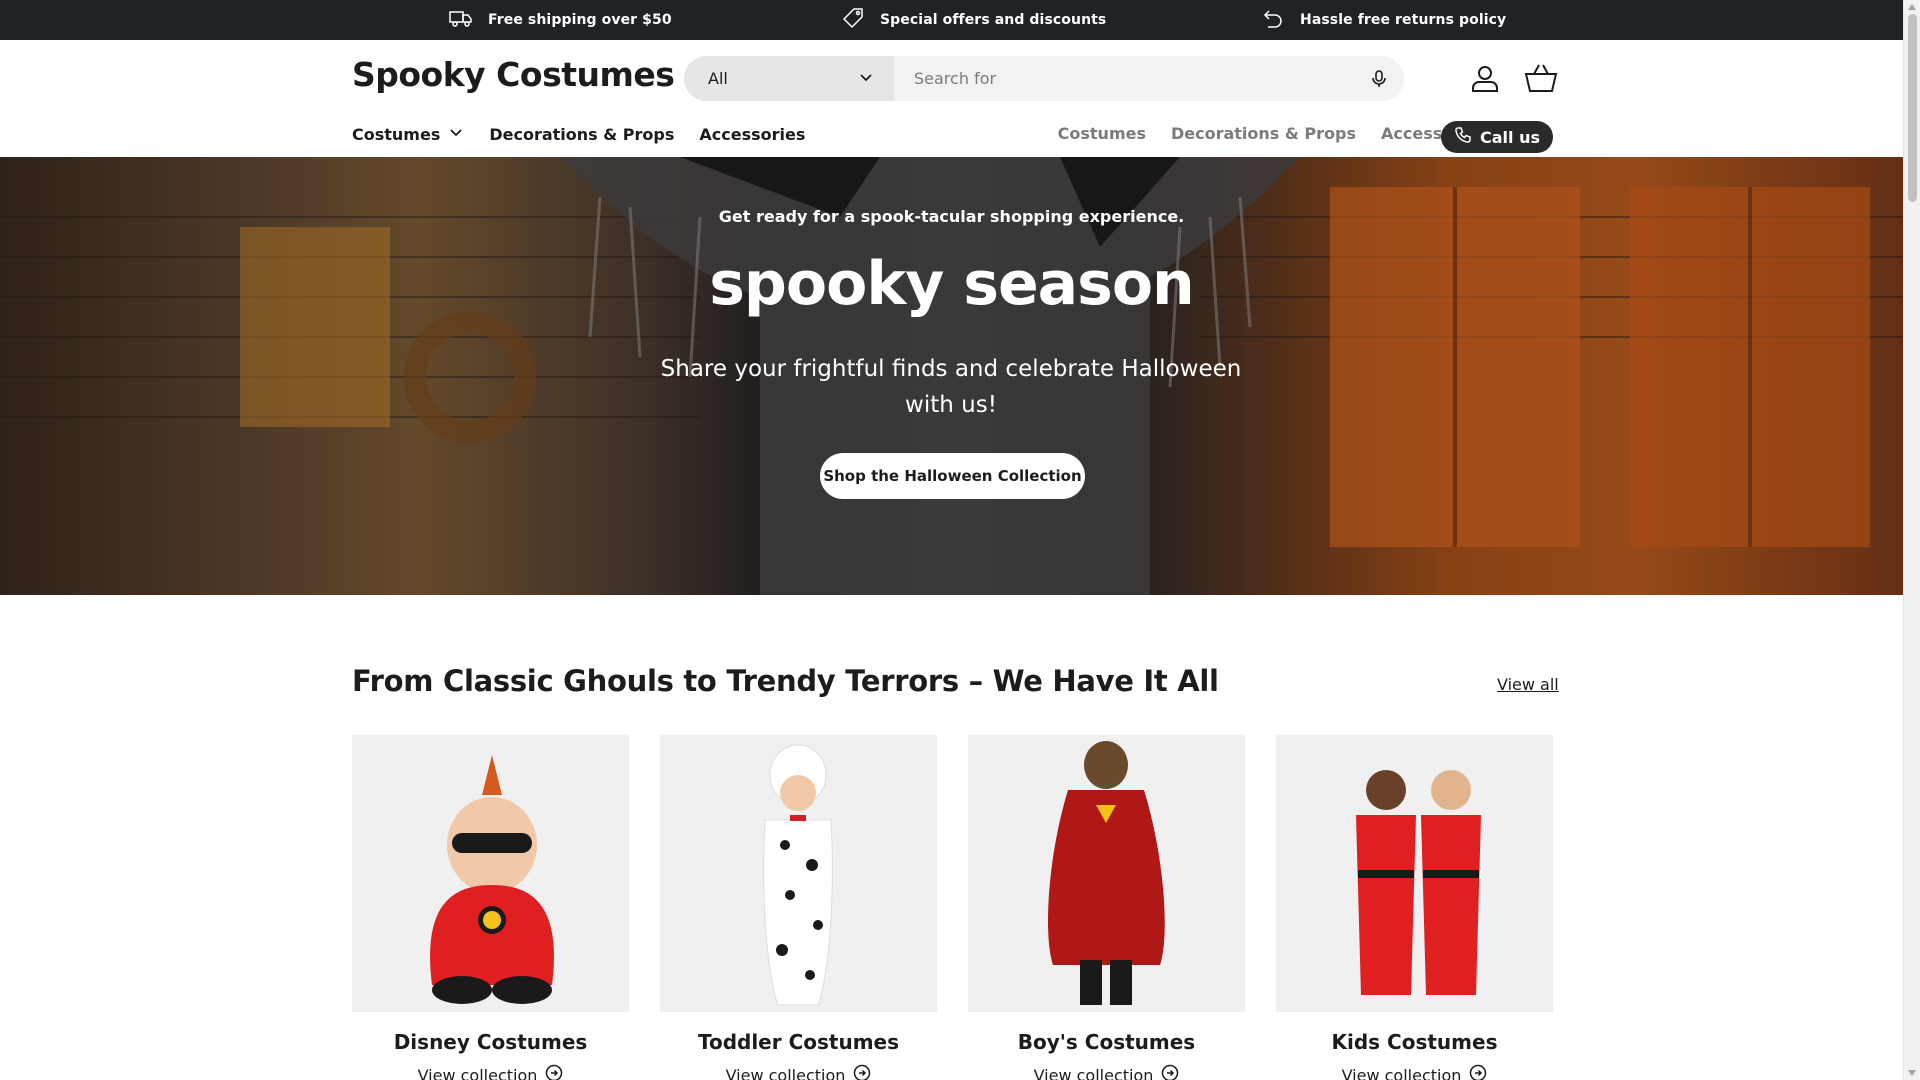 This screenshot has height=1080, width=1920. What do you see at coordinates (718, 78) in the screenshot?
I see `search-category-value: All` at bounding box center [718, 78].